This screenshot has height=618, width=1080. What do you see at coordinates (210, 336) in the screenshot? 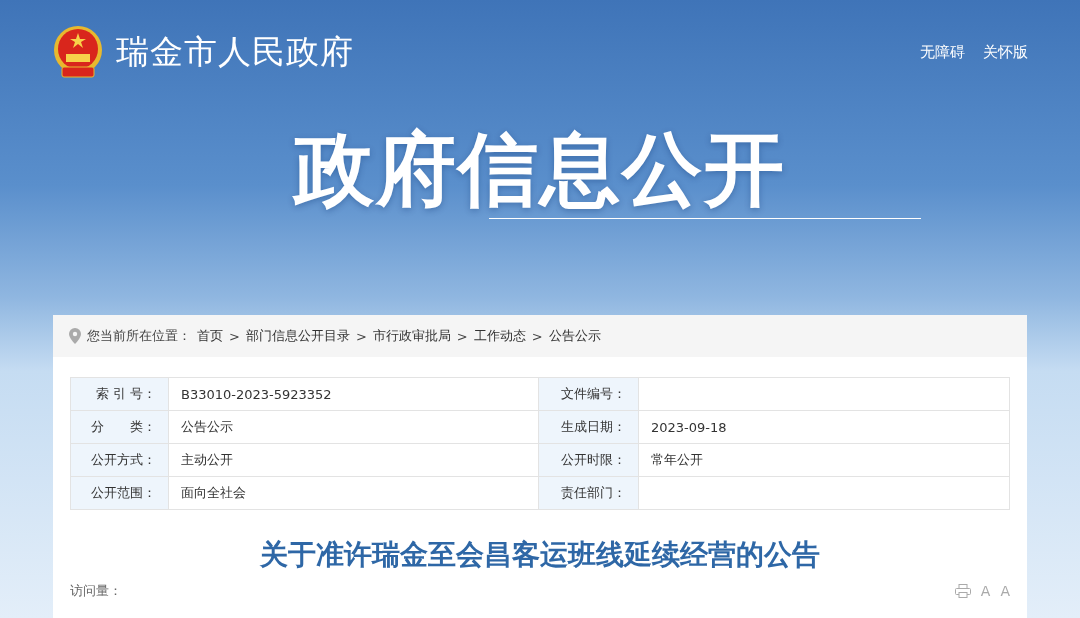
I see `breadcrumb-link: 首页` at bounding box center [210, 336].